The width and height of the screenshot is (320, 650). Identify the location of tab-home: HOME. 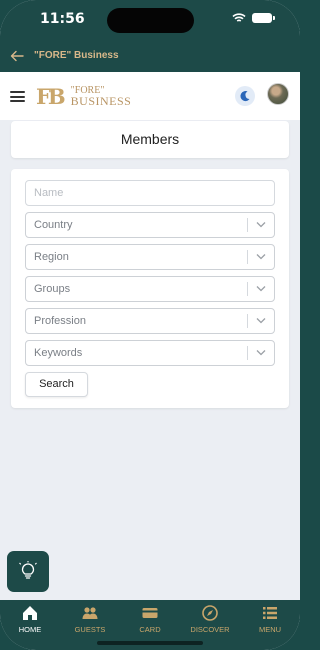
(30, 620).